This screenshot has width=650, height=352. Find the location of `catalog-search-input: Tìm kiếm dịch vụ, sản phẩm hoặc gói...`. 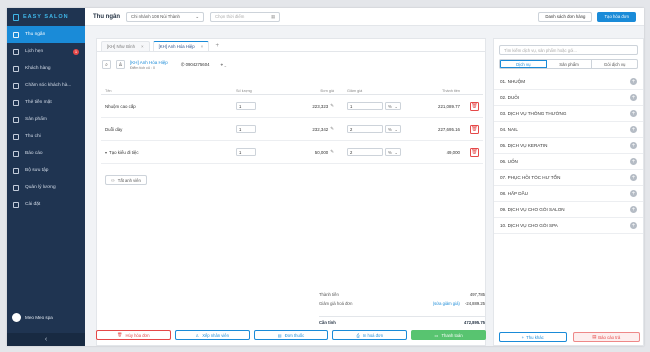

catalog-search-input: Tìm kiếm dịch vụ, sản phẩm hoặc gói... is located at coordinates (568, 50).